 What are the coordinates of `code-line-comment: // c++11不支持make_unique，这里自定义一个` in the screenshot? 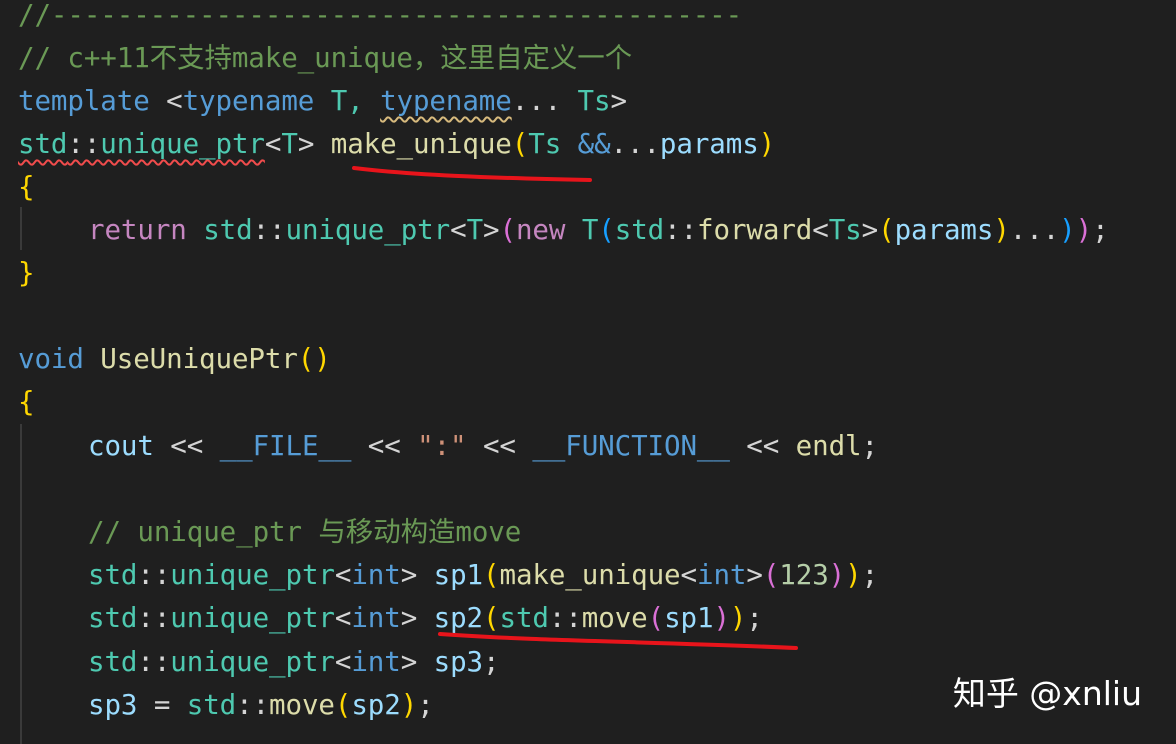 It's located at (325, 58).